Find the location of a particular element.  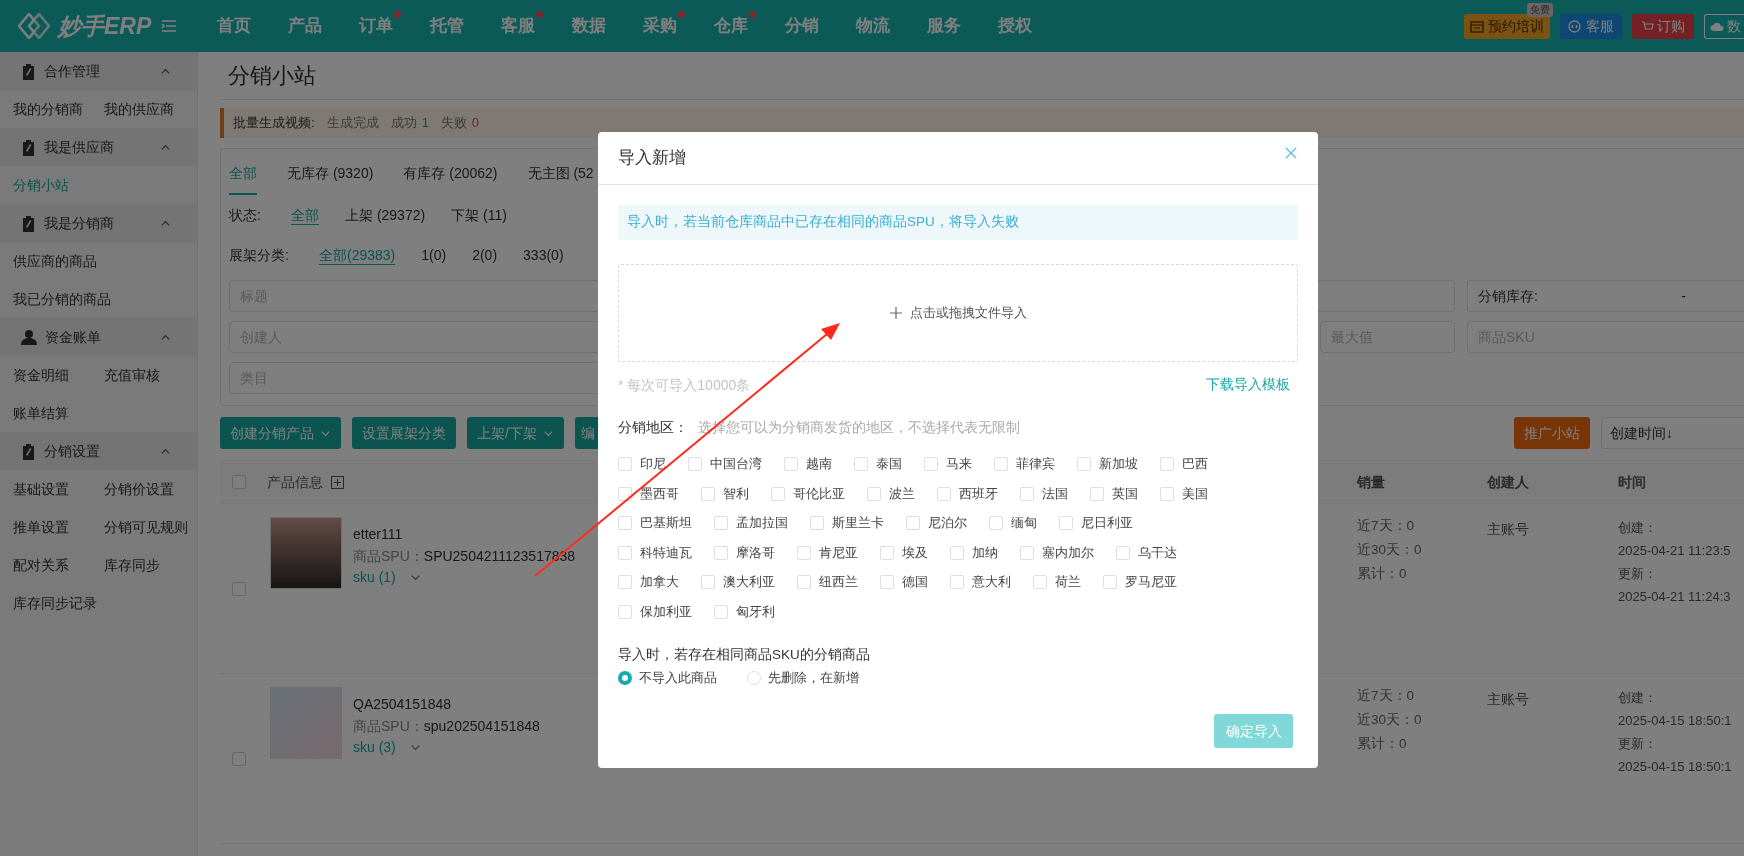

filter-tab: 无库存 (9320) is located at coordinates (330, 179).